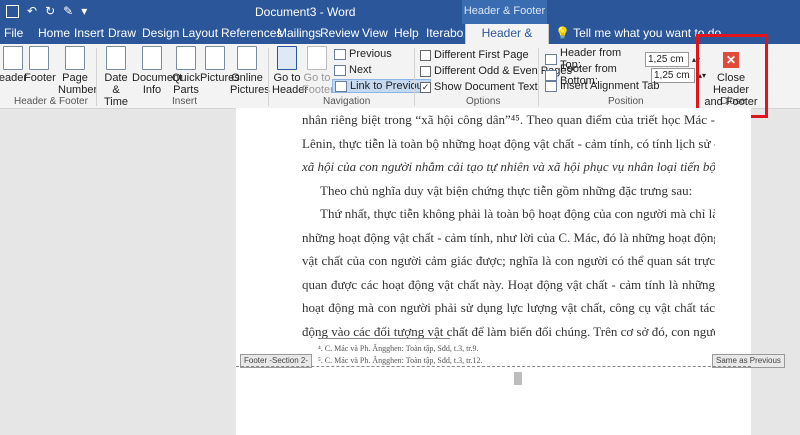  Describe the element at coordinates (317, 58) in the screenshot. I see `goto-footer-icon` at that location.